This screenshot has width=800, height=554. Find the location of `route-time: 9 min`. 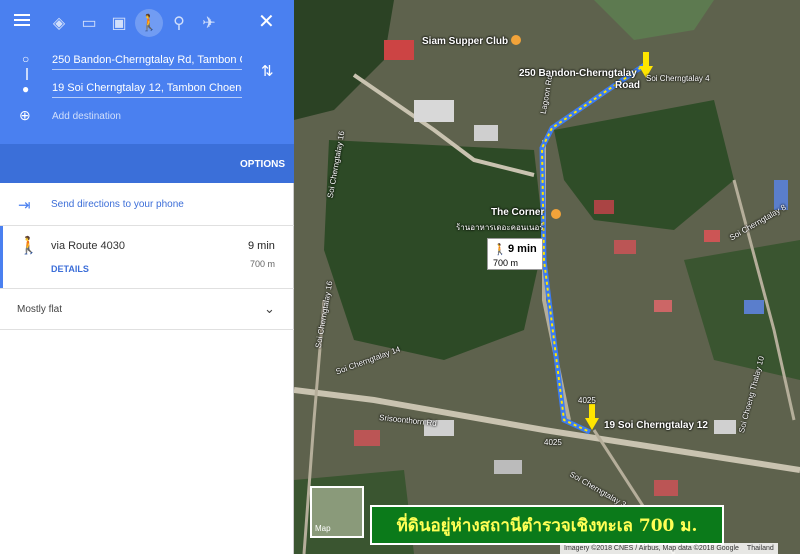

route-time: 9 min is located at coordinates (261, 246).